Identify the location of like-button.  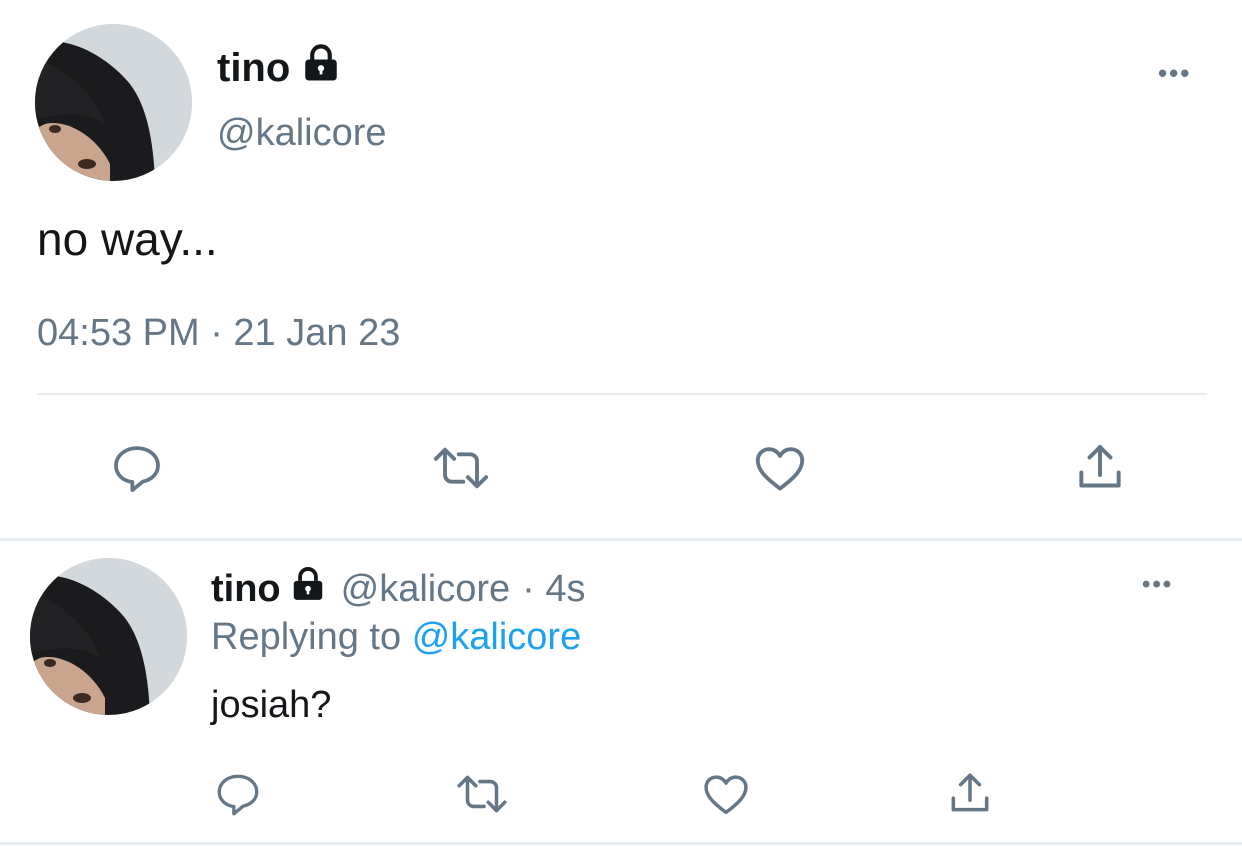
(780, 468).